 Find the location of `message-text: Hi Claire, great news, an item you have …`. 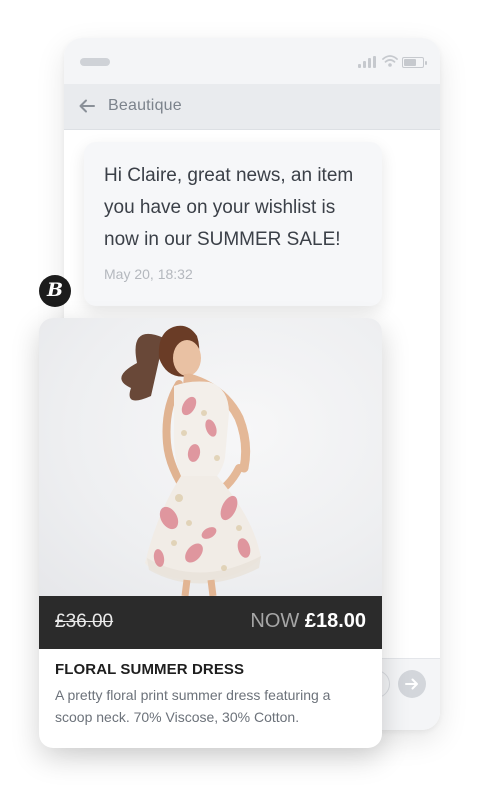

message-text: Hi Claire, great news, an item you have … is located at coordinates (229, 207).